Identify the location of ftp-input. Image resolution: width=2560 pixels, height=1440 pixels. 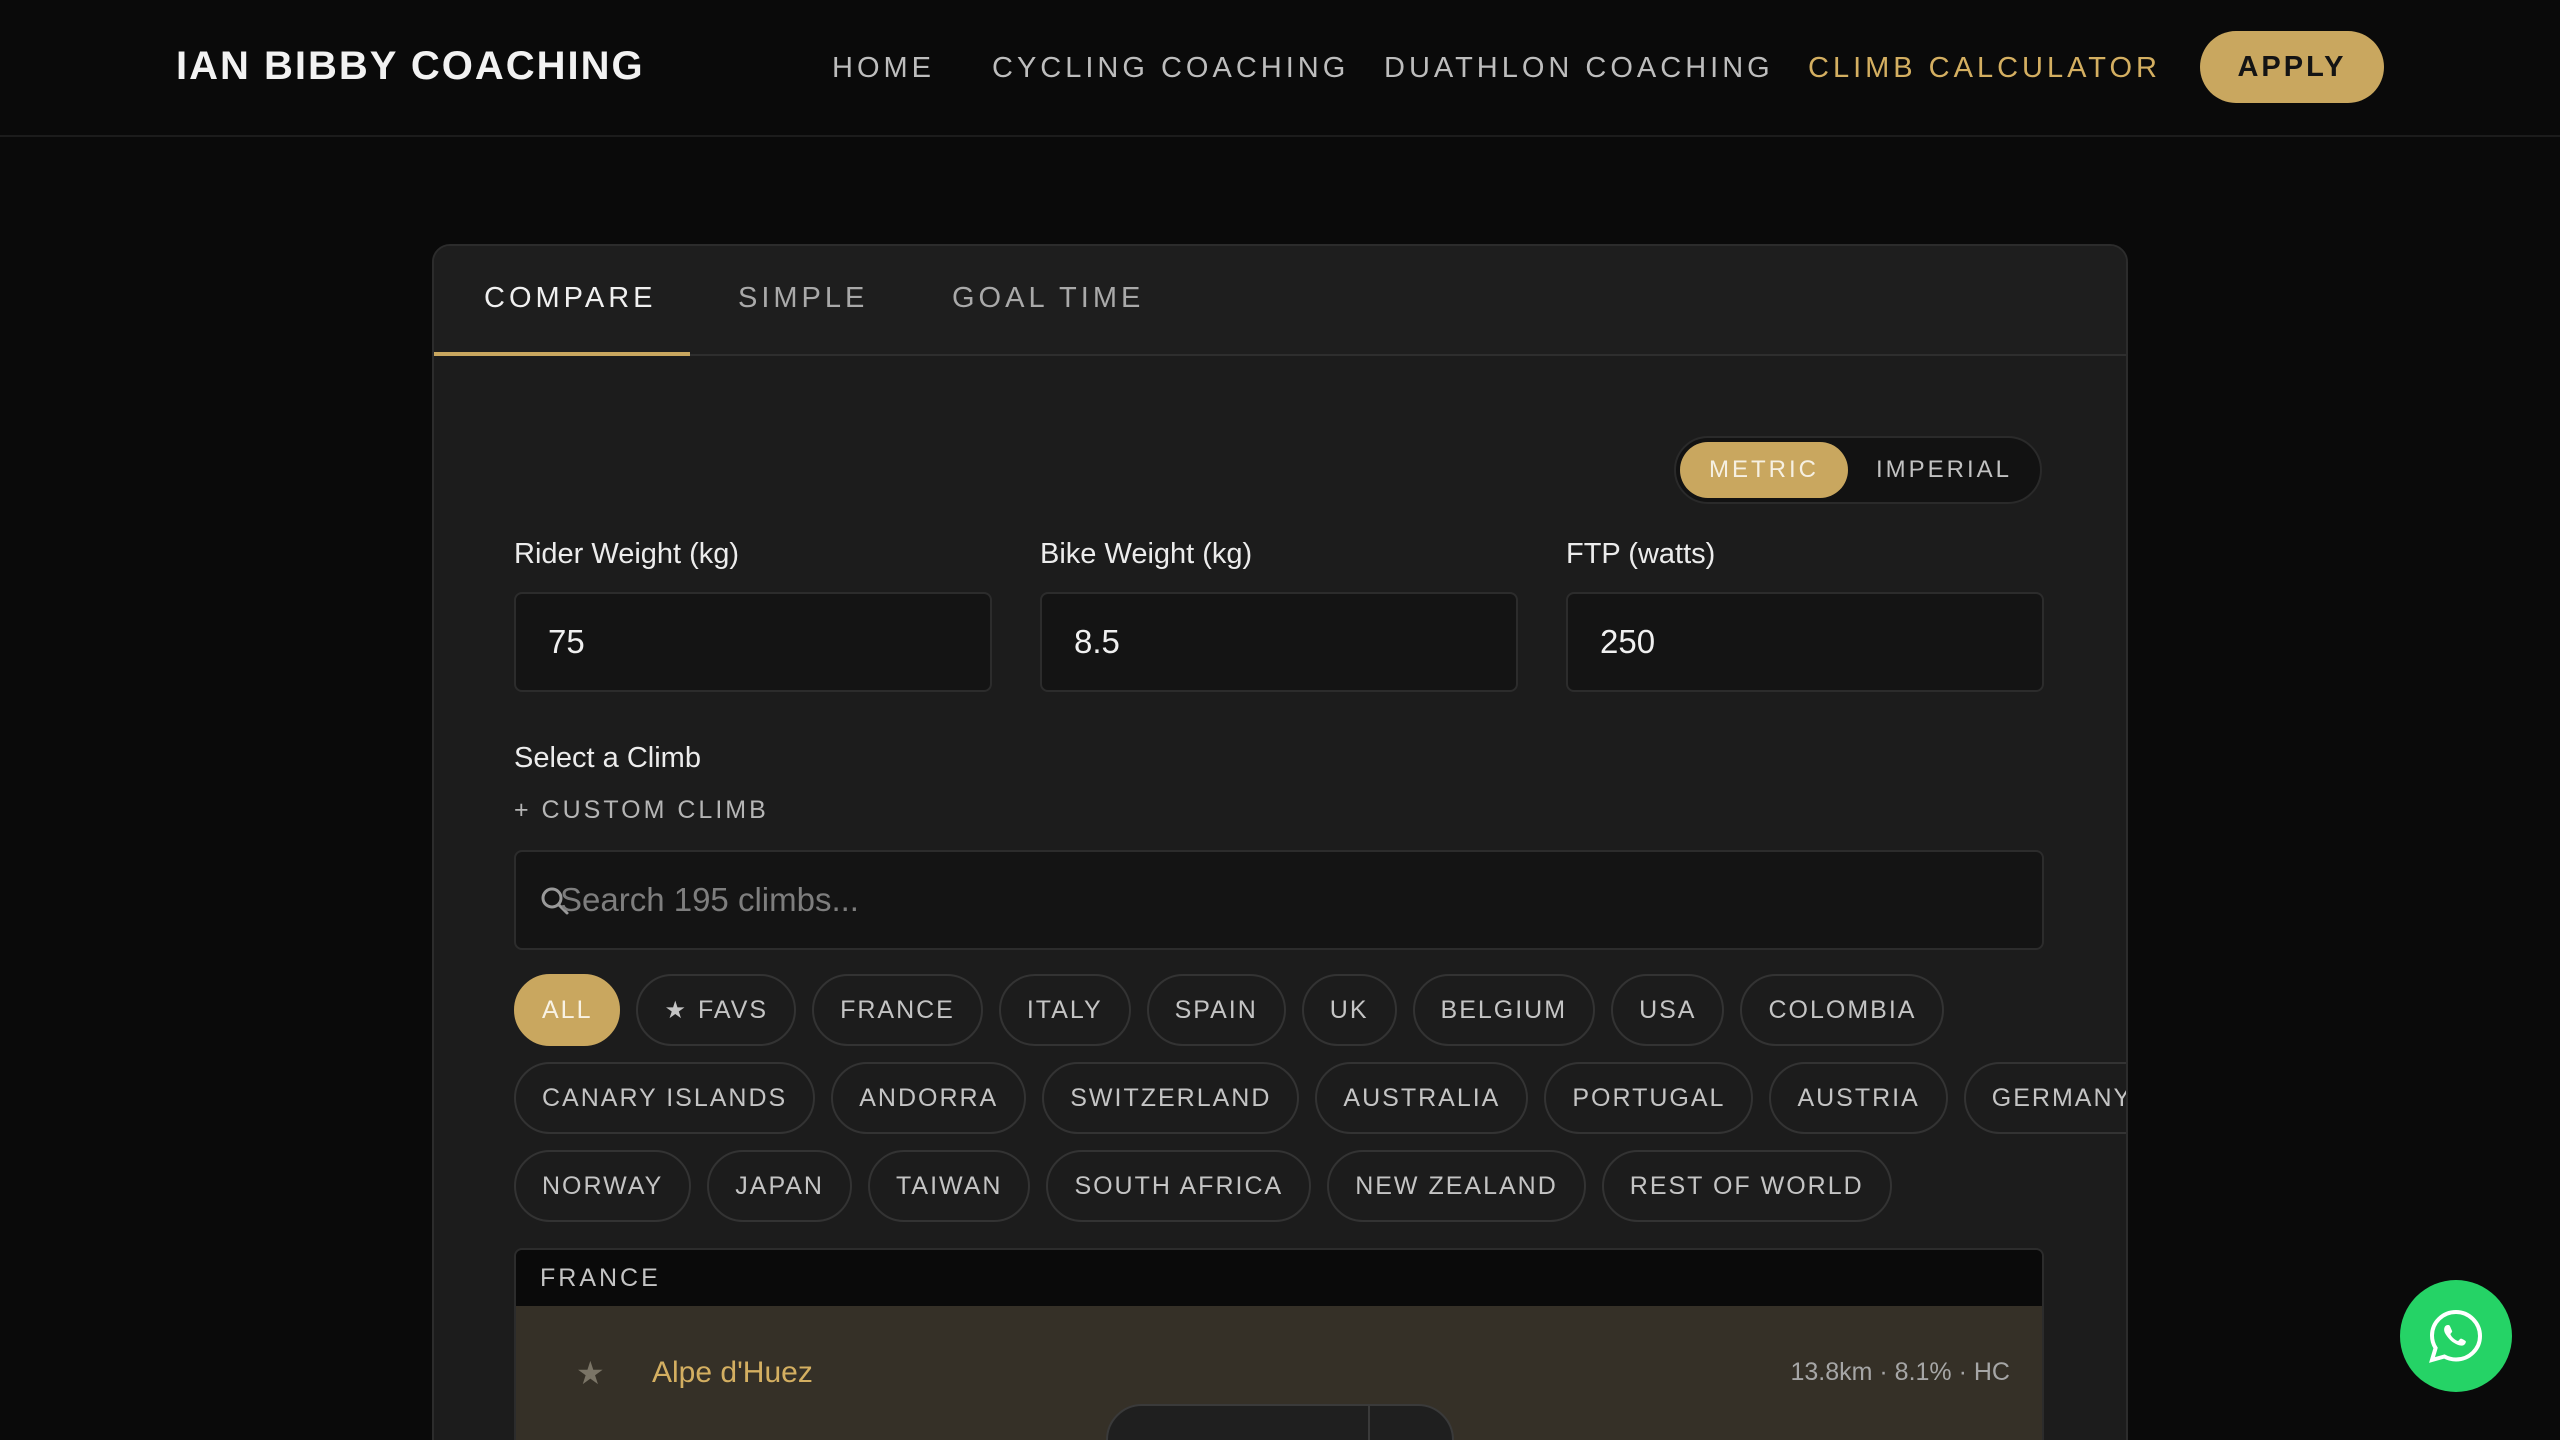
(1805, 642).